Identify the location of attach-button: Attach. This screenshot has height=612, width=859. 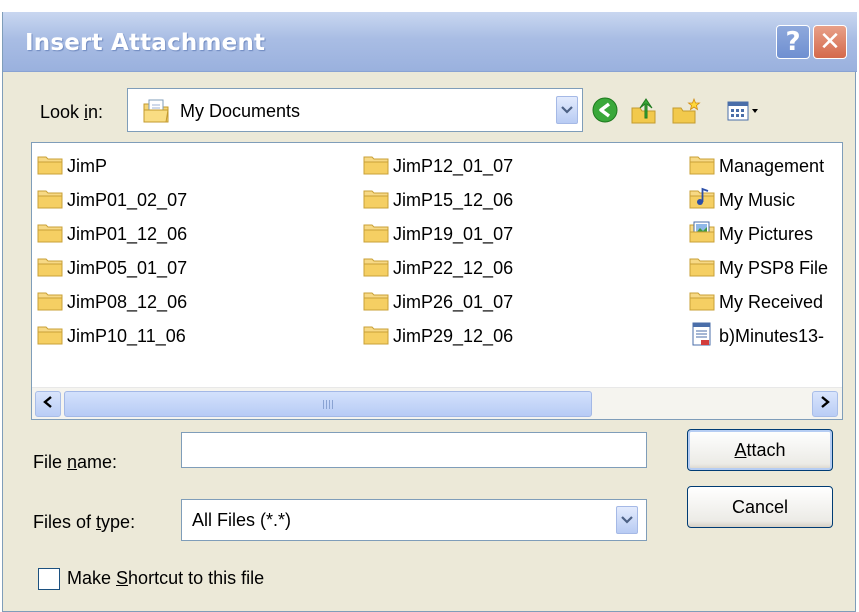
(760, 450).